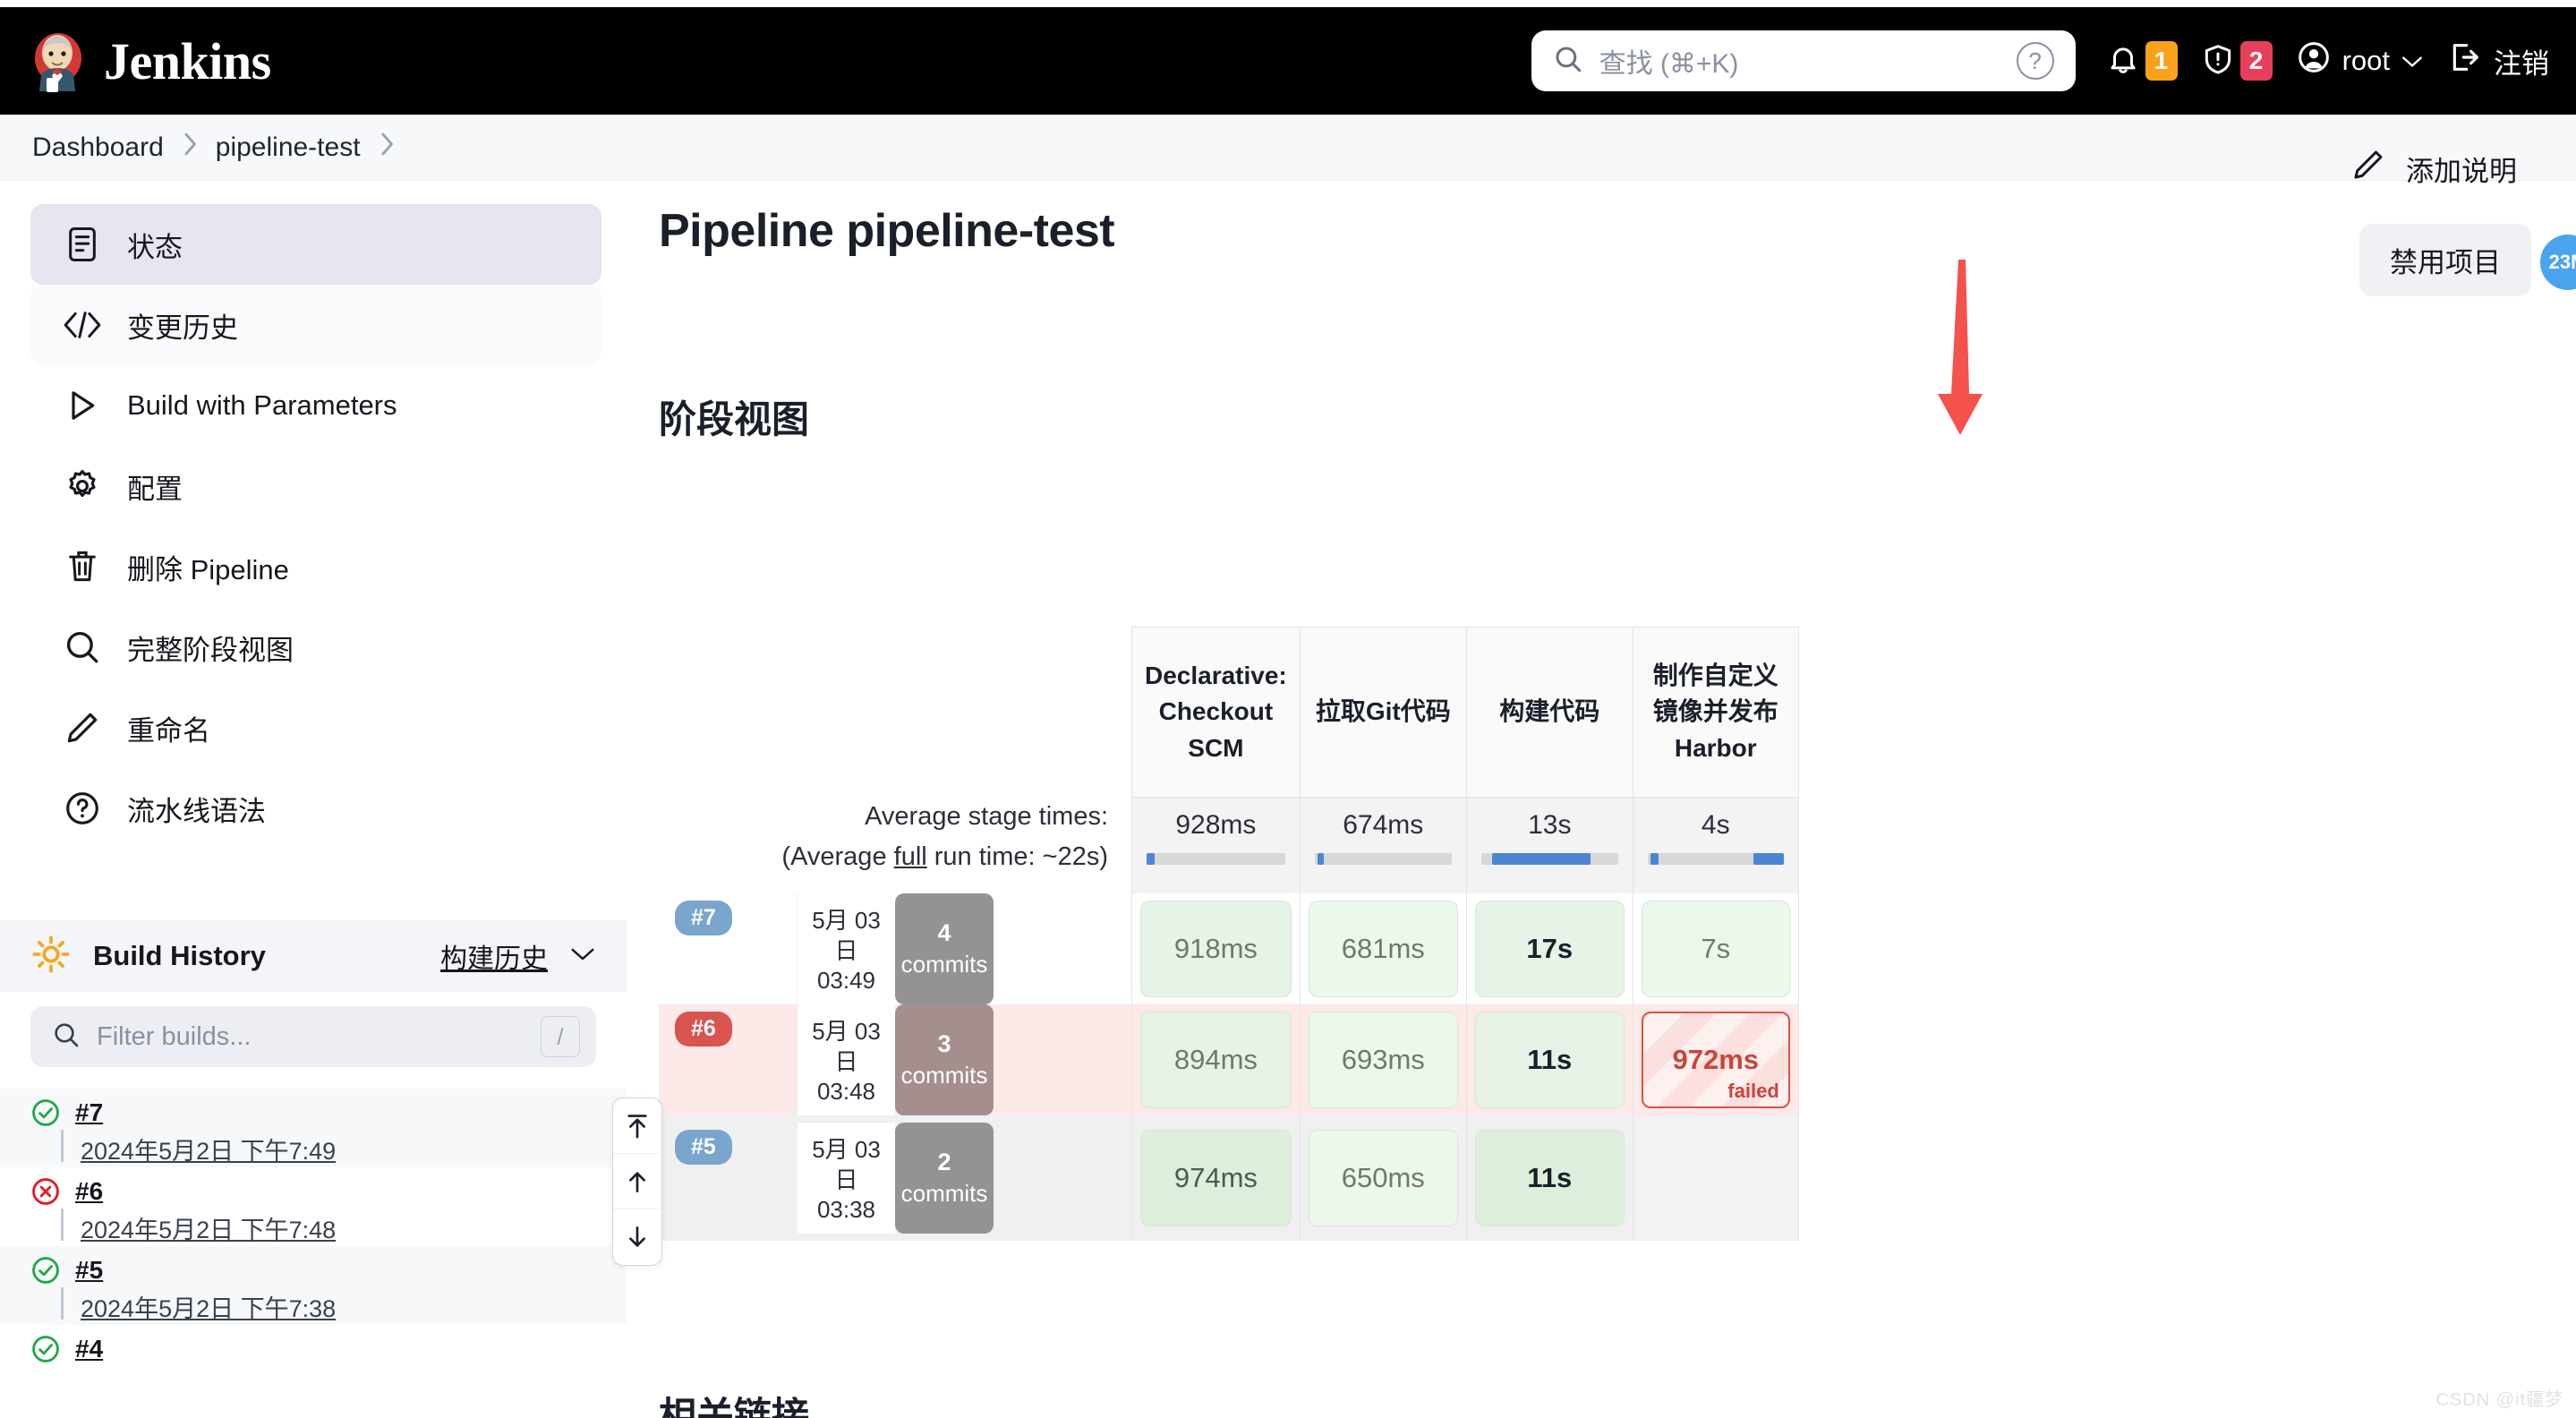  I want to click on build-date-link: 2024年5月2日 下午7:38, so click(328, 1305).